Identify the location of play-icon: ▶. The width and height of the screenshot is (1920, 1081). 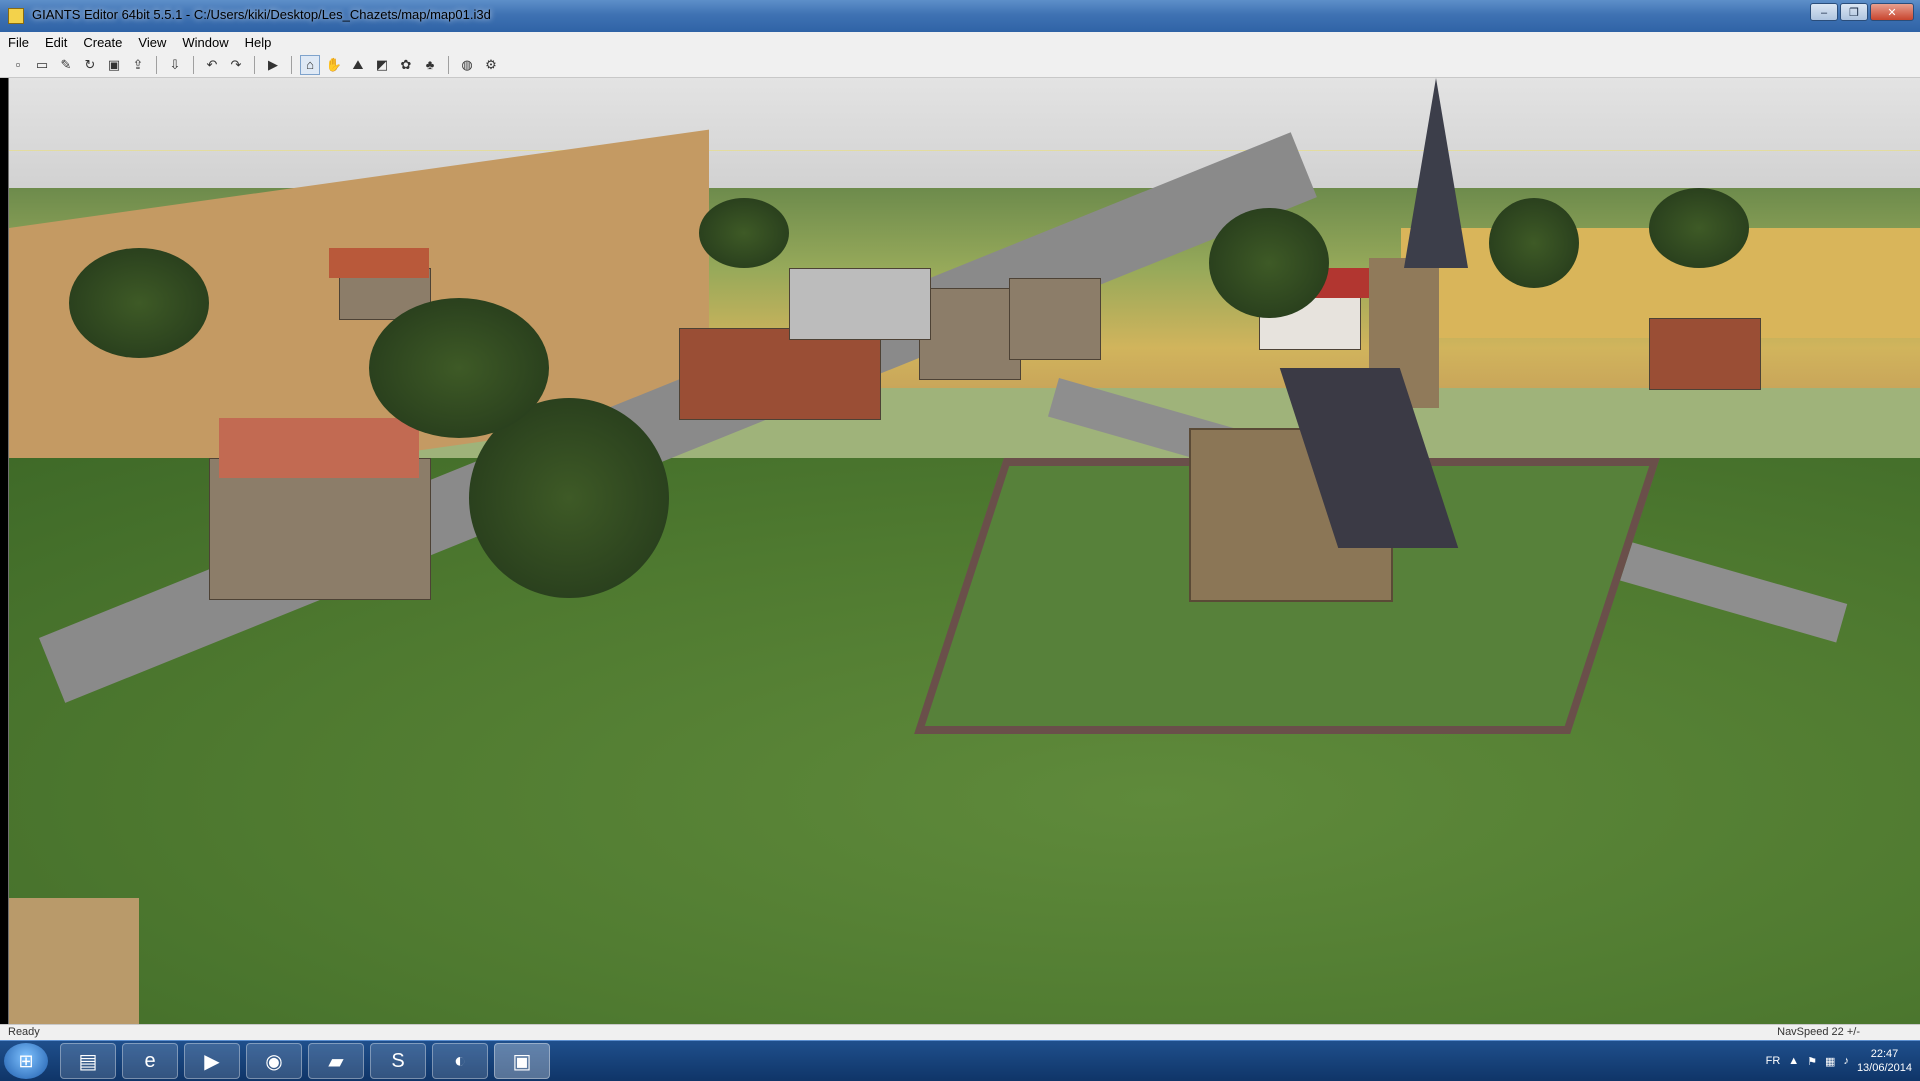
(273, 65).